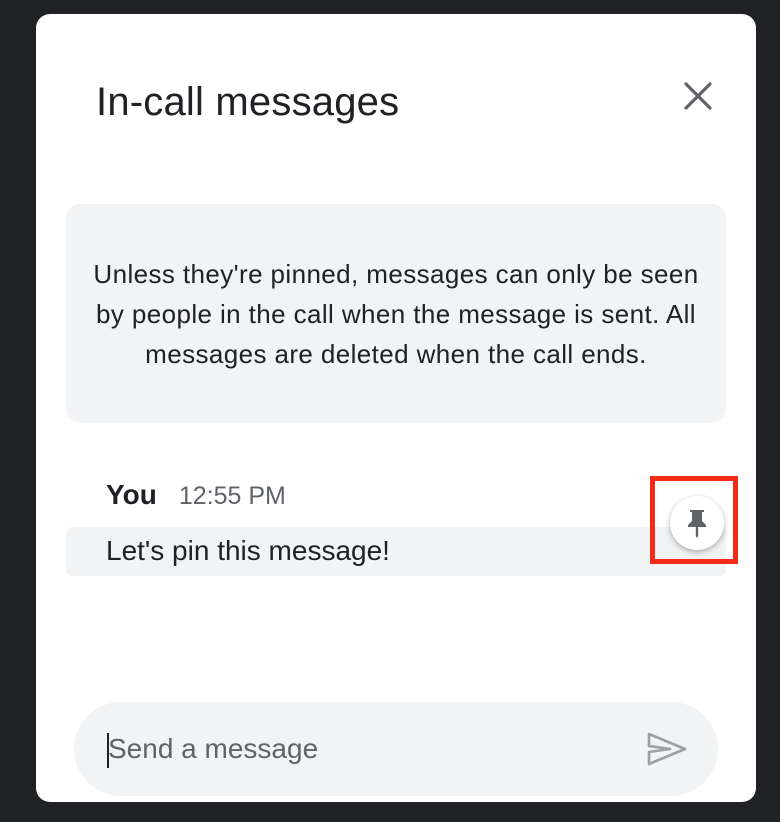  What do you see at coordinates (248, 102) in the screenshot?
I see `panel-title: In-call messages` at bounding box center [248, 102].